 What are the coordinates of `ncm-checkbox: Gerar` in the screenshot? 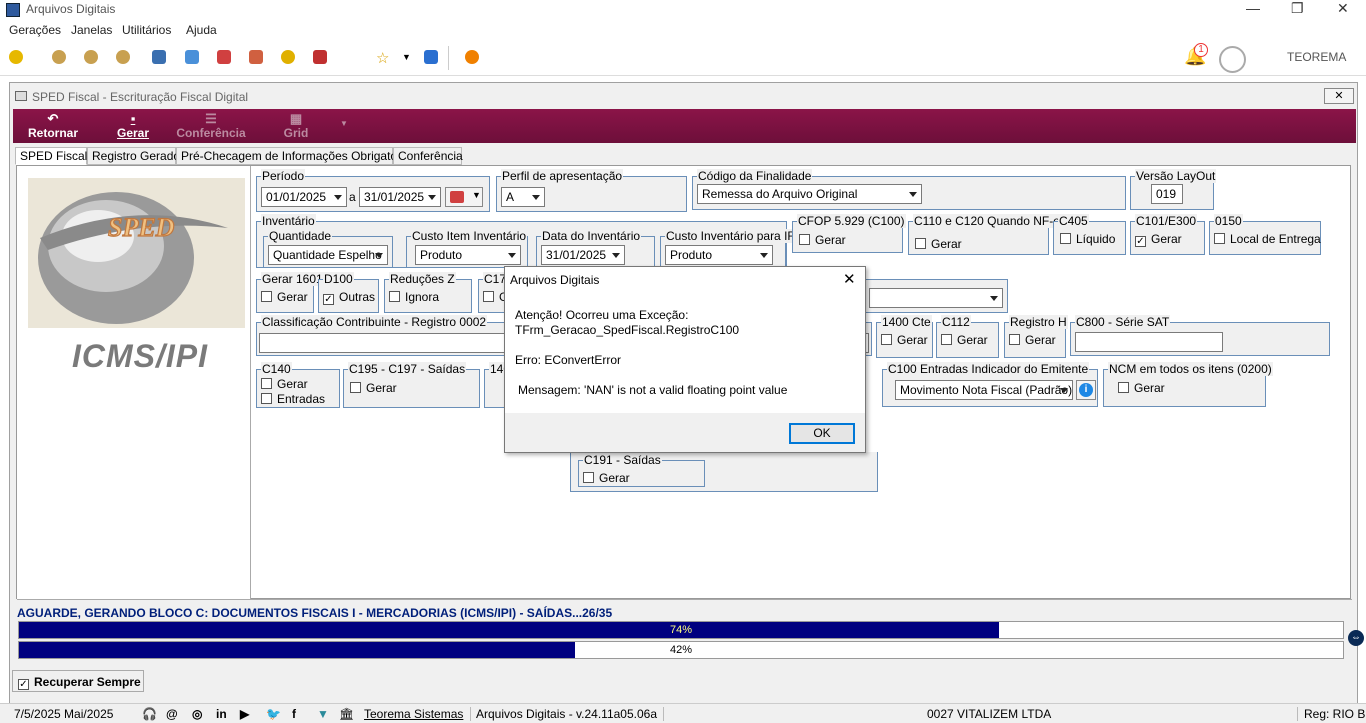 It's located at (1141, 388).